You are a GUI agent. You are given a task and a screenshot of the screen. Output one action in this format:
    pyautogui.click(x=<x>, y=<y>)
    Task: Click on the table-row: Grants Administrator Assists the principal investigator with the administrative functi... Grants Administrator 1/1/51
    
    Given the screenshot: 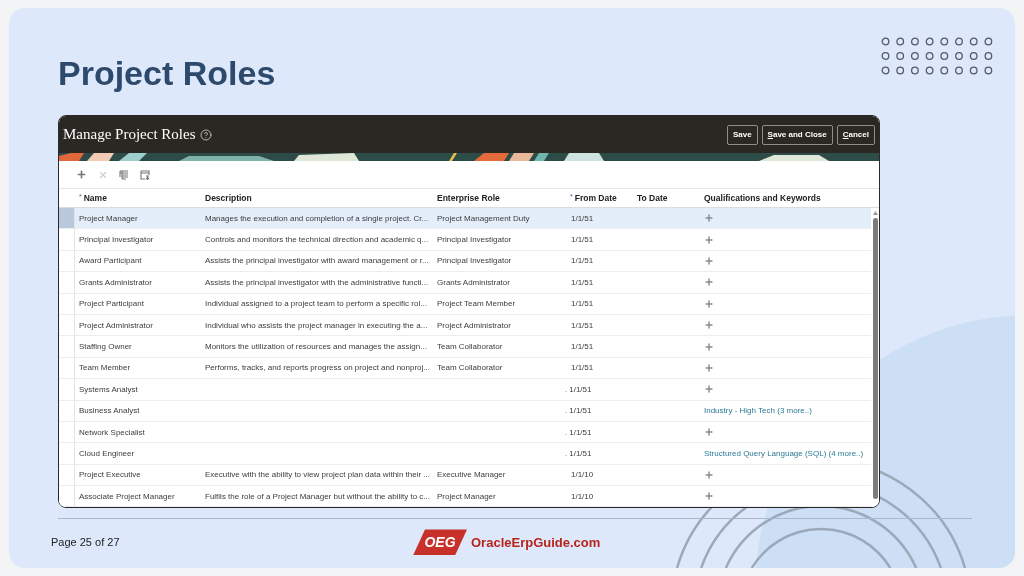 What is the action you would take?
    pyautogui.click(x=465, y=283)
    